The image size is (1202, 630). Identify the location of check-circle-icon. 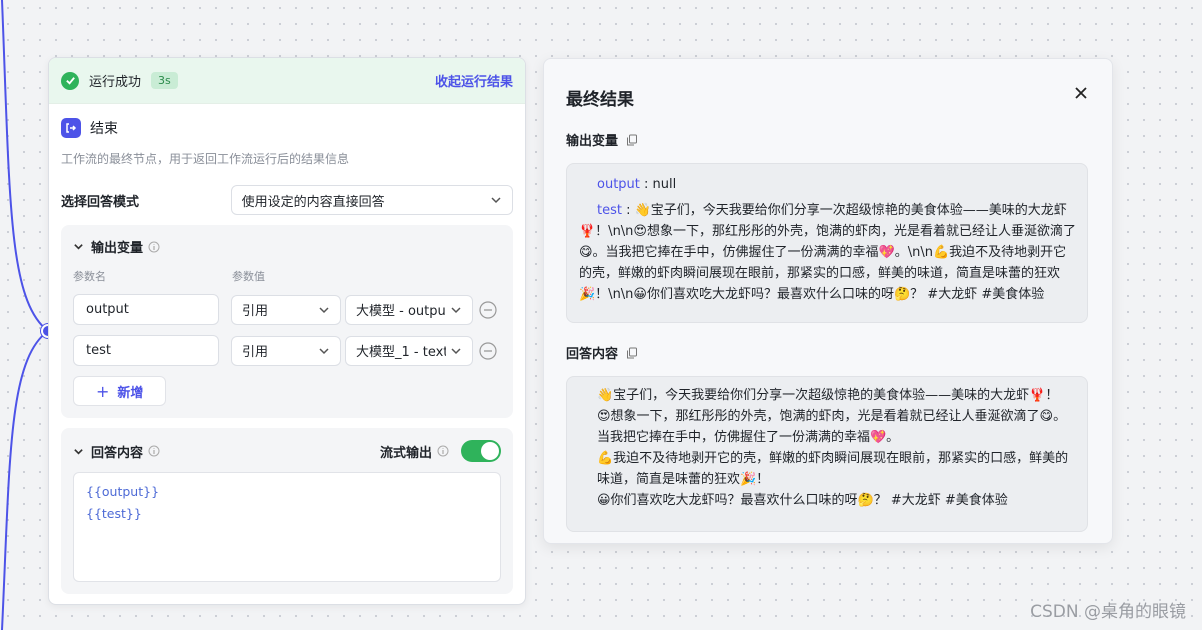
(70, 80).